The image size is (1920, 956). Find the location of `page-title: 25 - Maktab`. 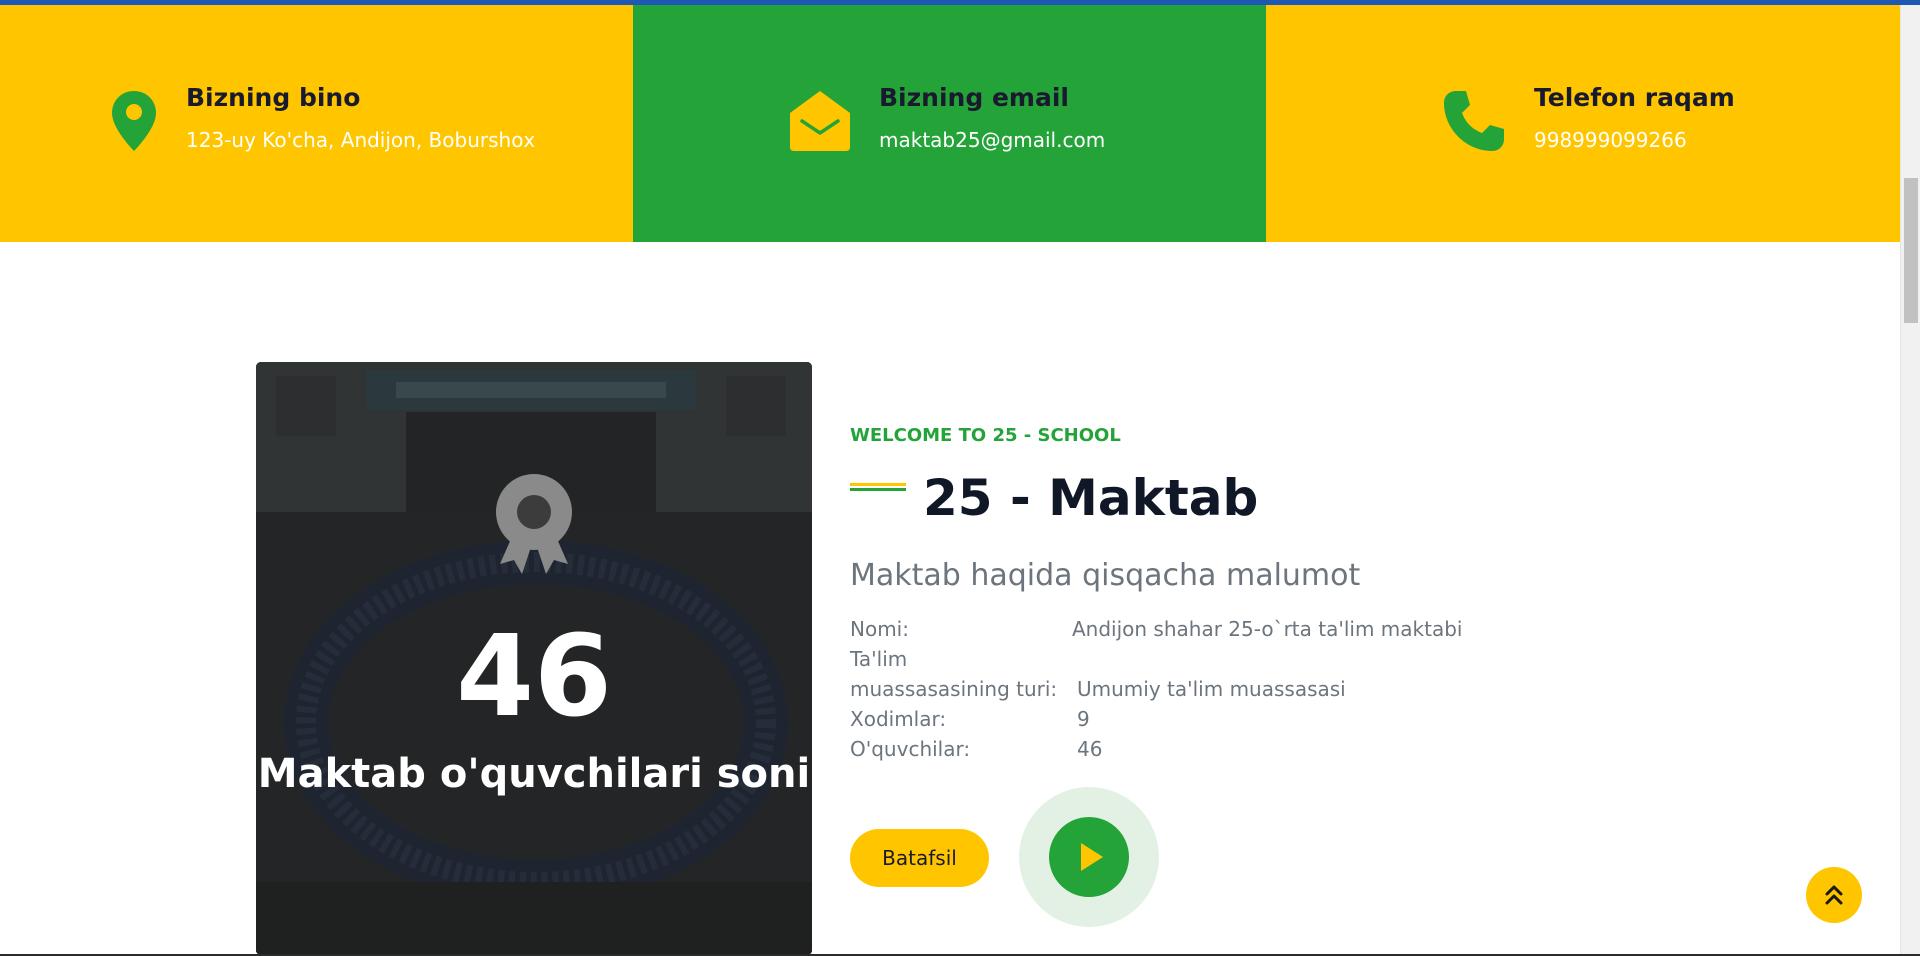

page-title: 25 - Maktab is located at coordinates (1091, 498).